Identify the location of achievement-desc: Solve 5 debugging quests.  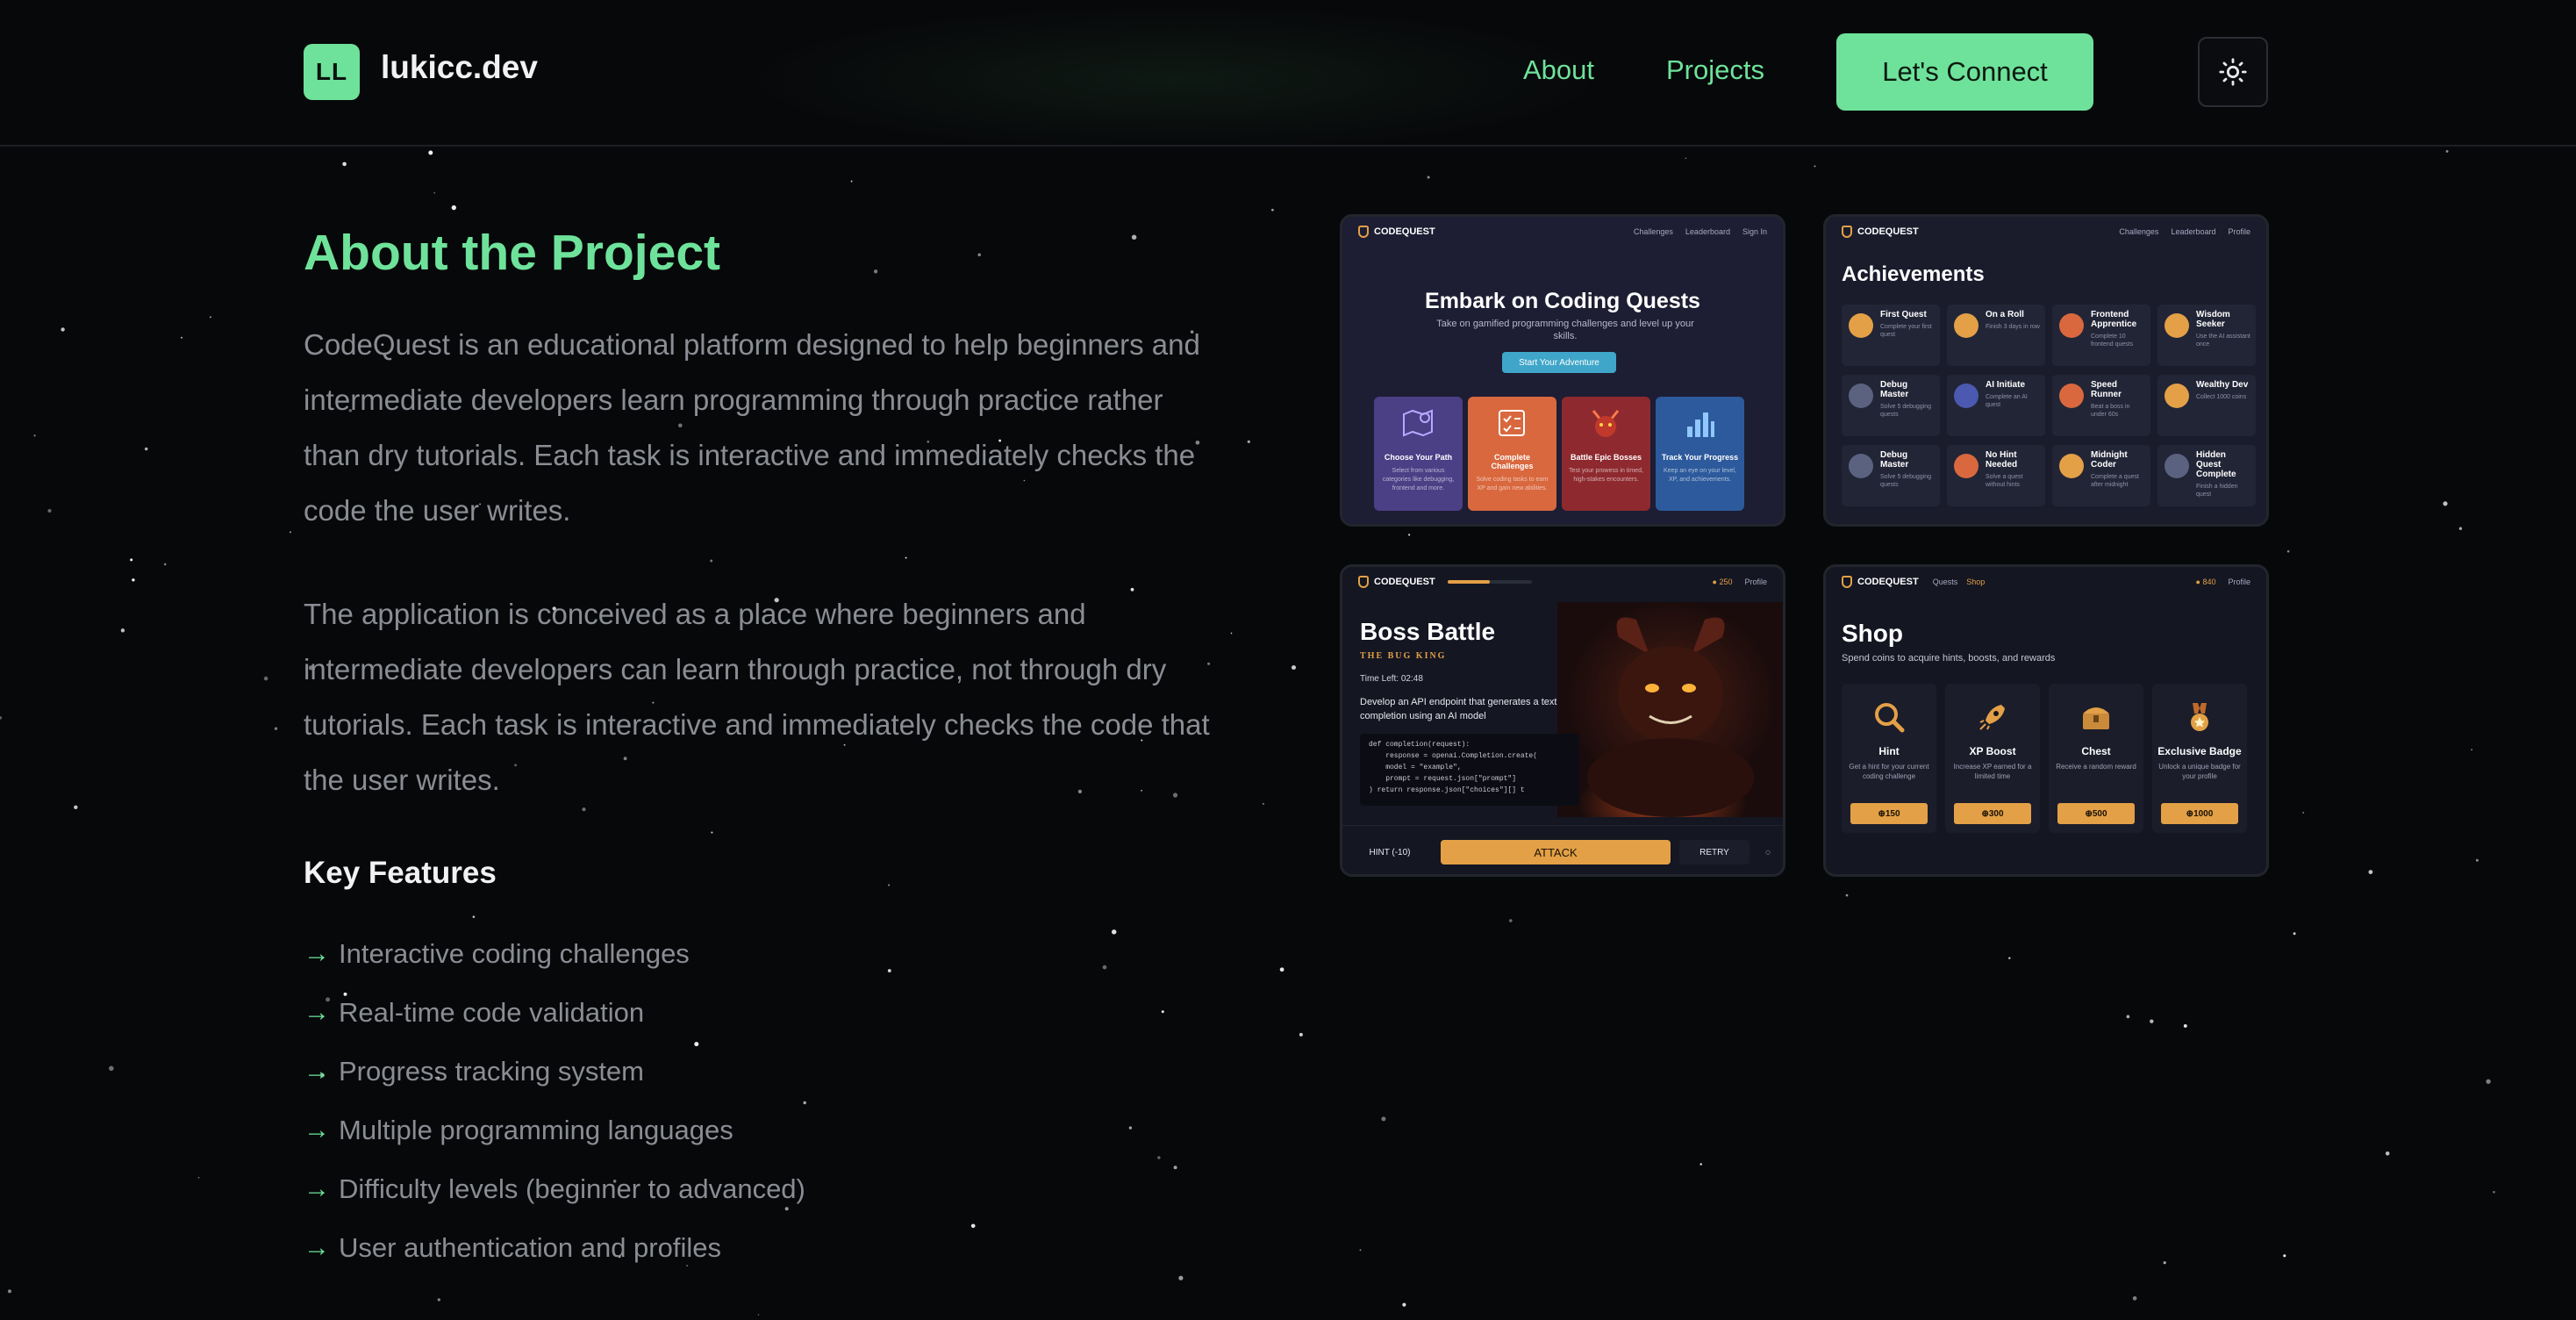
(1905, 481).